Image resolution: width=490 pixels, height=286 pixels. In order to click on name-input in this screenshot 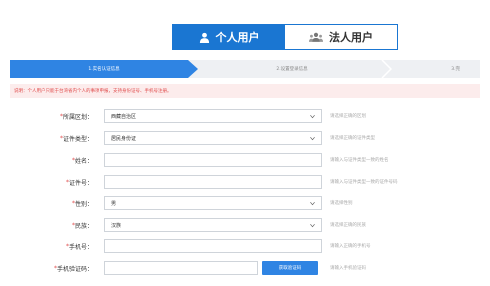, I will do `click(213, 160)`.